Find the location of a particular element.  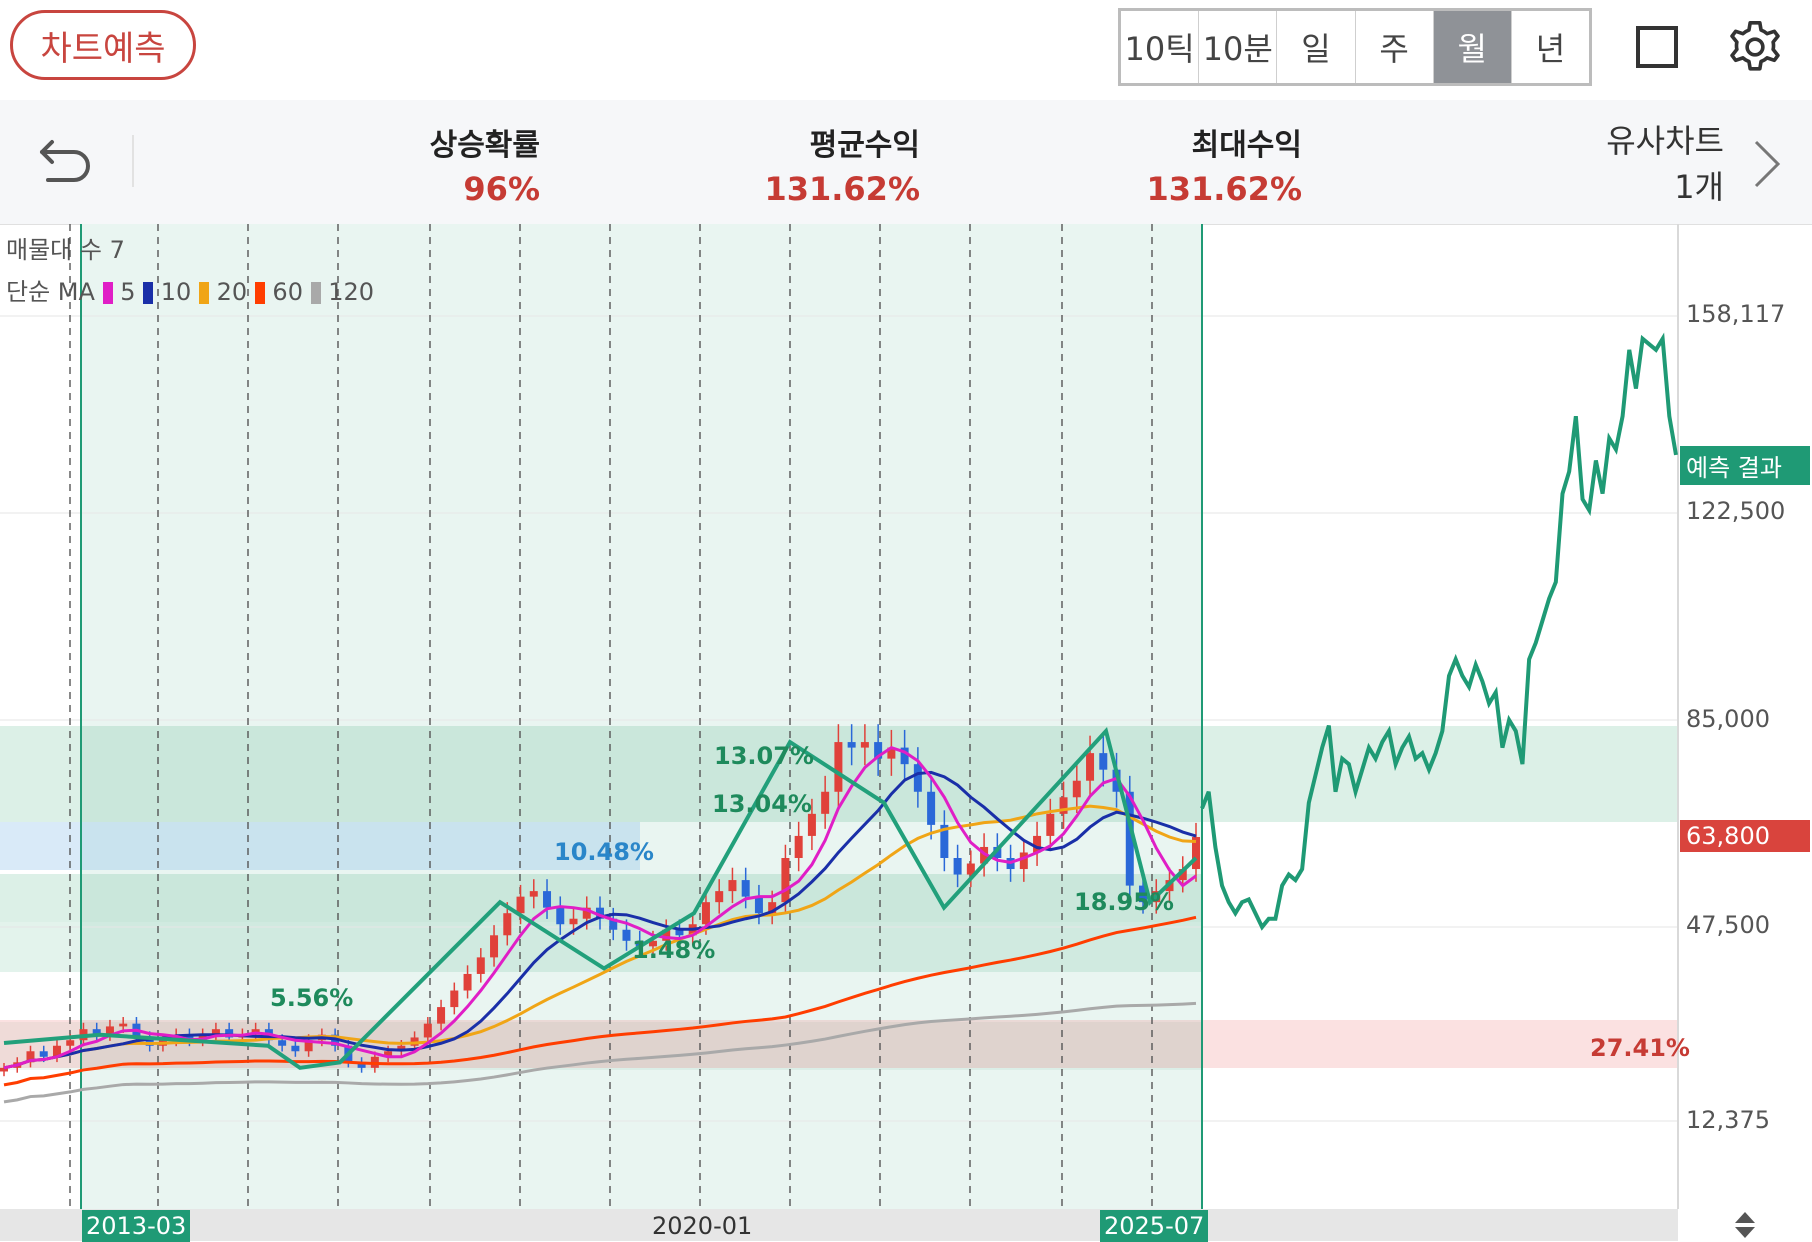

ma-legend: 단순 MA 5 10 20 60 120 is located at coordinates (190, 289).